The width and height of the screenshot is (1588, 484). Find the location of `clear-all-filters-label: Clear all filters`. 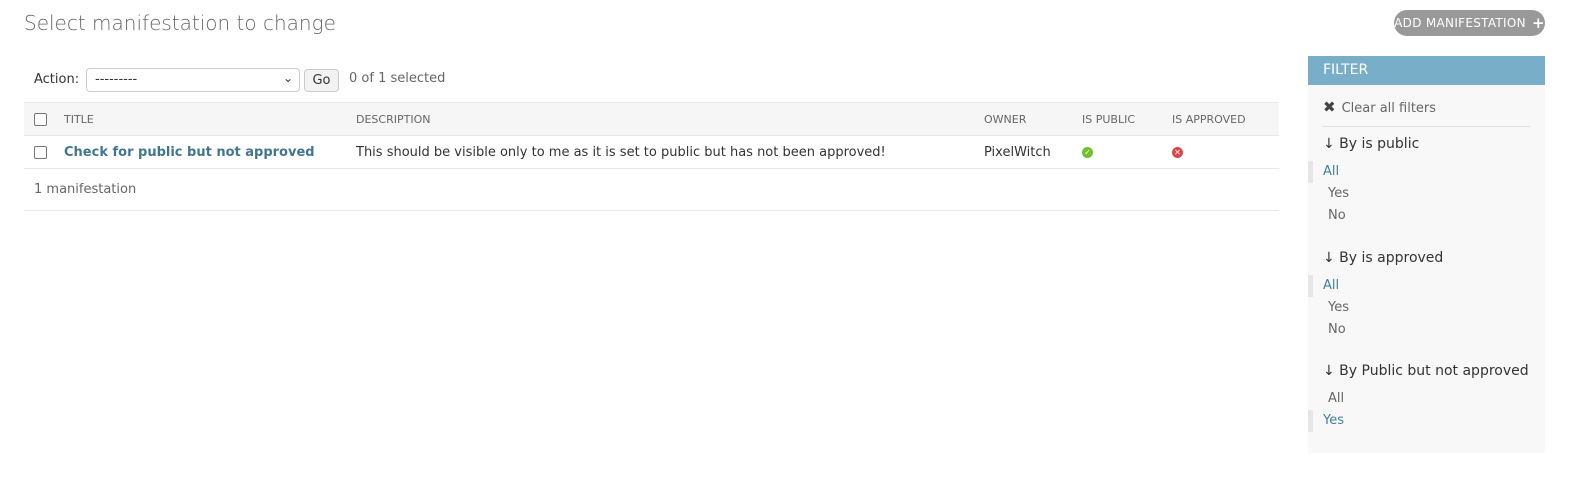

clear-all-filters-label: Clear all filters is located at coordinates (1389, 108).